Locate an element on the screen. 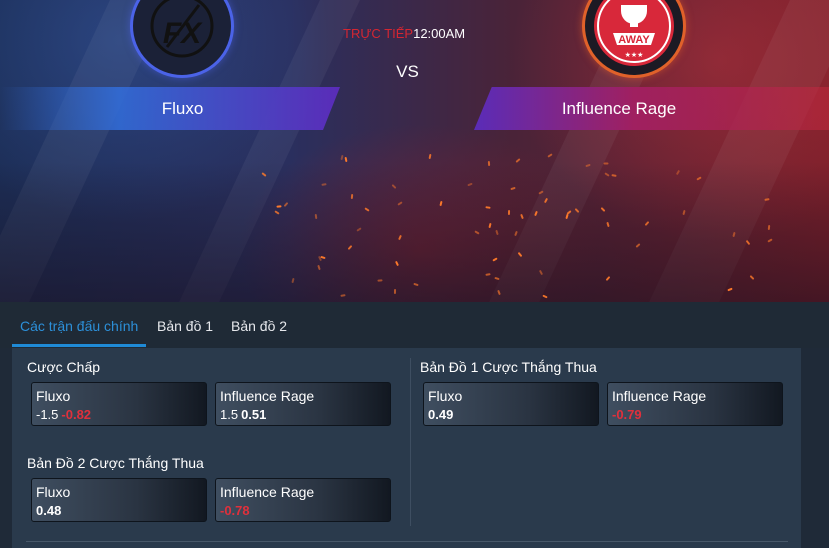 The image size is (829, 548). odds-button-home-map1: Fluxo 0.49 is located at coordinates (511, 404).